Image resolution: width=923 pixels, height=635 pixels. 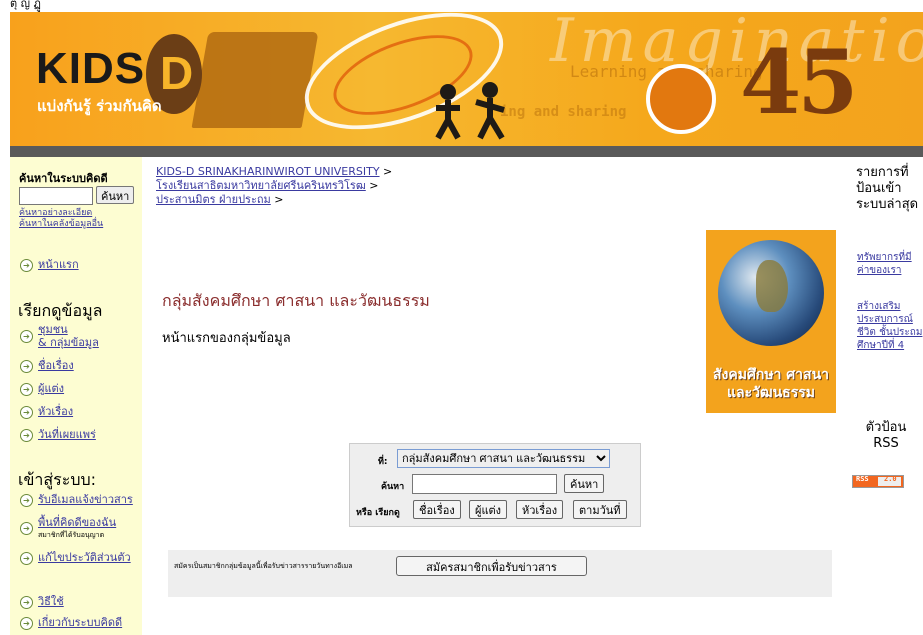 What do you see at coordinates (63, 178) in the screenshot?
I see `sidebar-search-title: ค้นหาในระบบคิดดี` at bounding box center [63, 178].